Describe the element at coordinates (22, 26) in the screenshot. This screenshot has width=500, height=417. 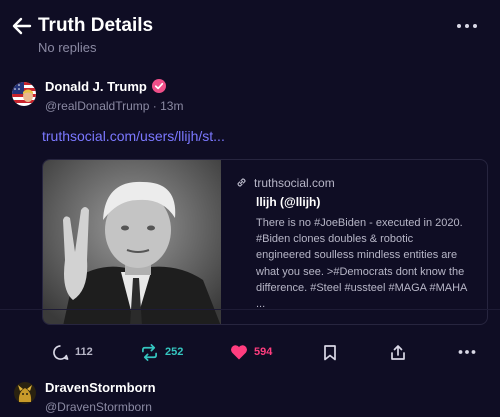
I see `back-arrow-icon` at that location.